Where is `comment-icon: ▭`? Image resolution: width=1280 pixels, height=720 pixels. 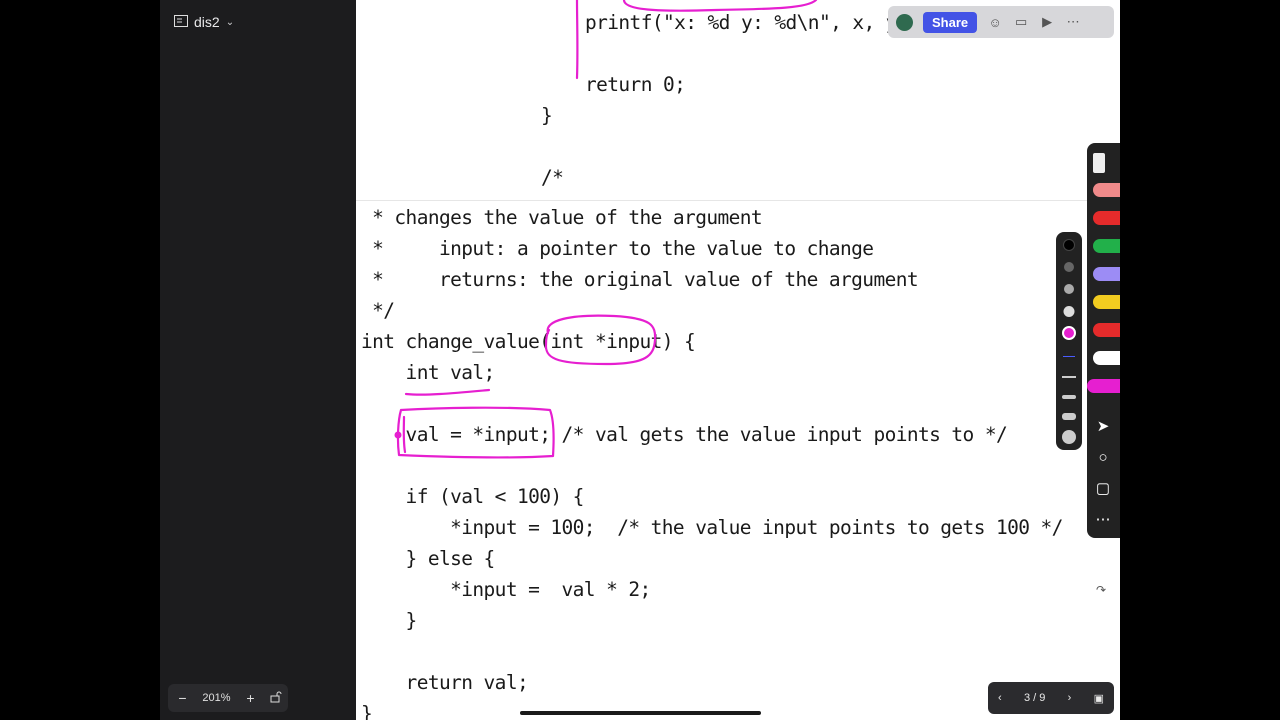
comment-icon: ▭ is located at coordinates (1021, 22).